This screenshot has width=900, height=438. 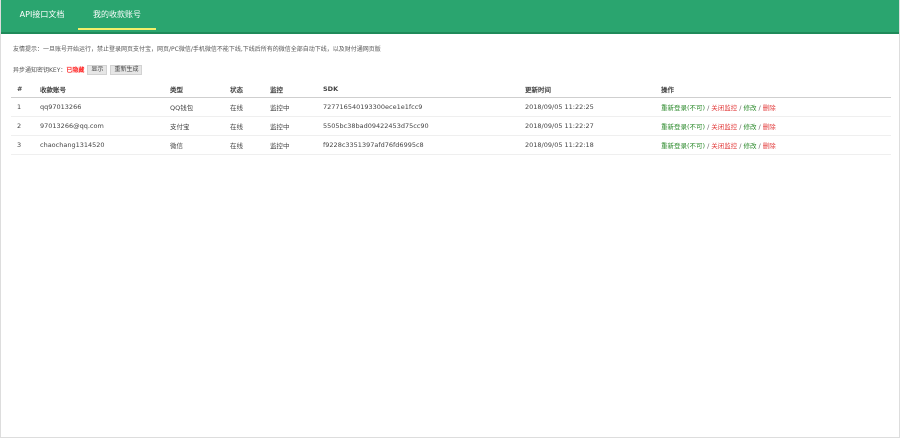 I want to click on key-label: 异步通知密钥KEY：, so click(x=40, y=70).